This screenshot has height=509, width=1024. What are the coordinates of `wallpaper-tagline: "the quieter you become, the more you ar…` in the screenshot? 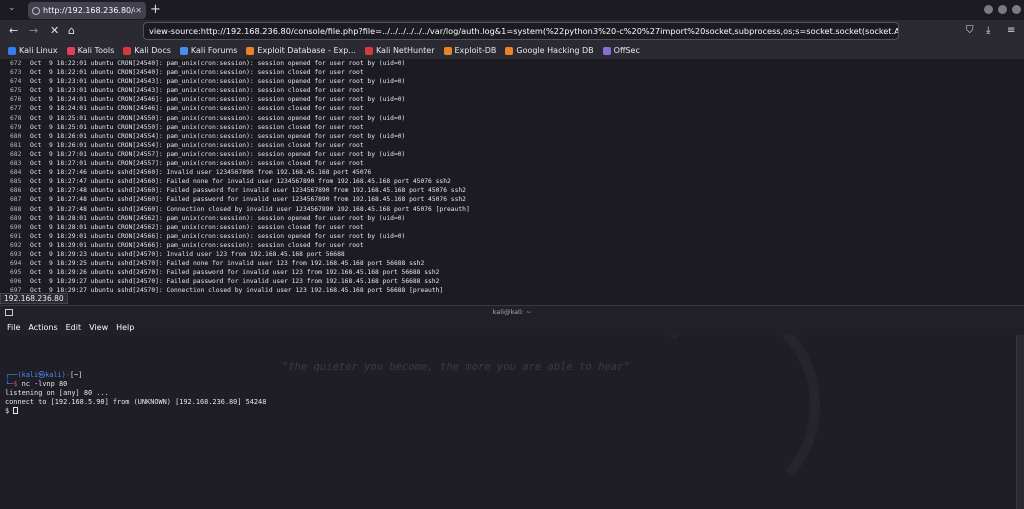 It's located at (456, 367).